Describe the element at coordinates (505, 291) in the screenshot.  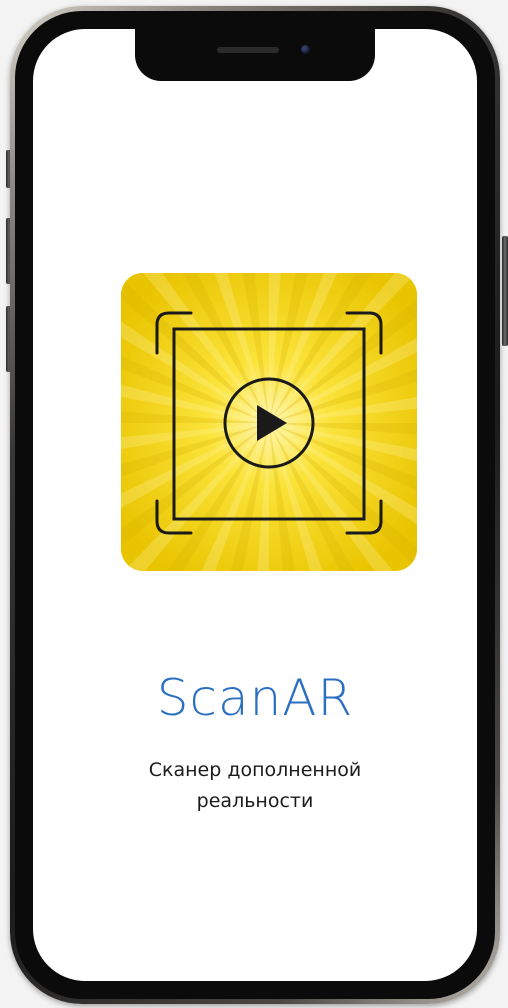
I see `power-button` at that location.